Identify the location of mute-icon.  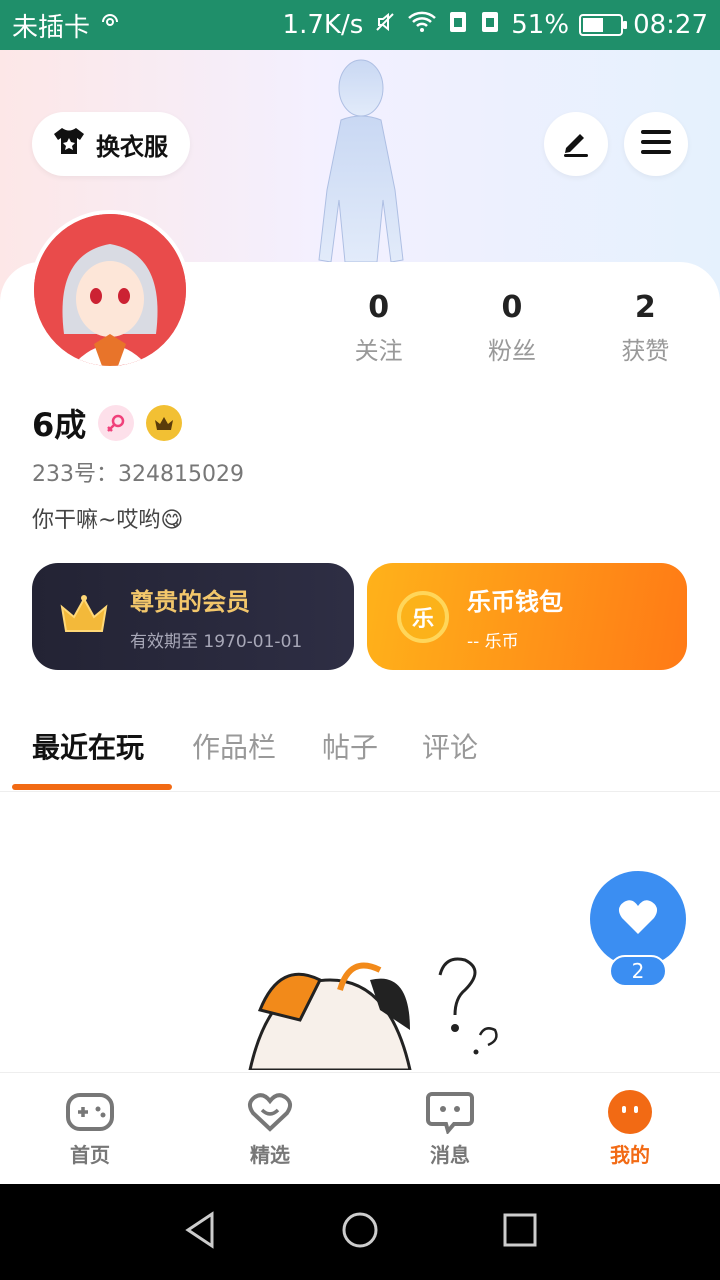
(385, 25).